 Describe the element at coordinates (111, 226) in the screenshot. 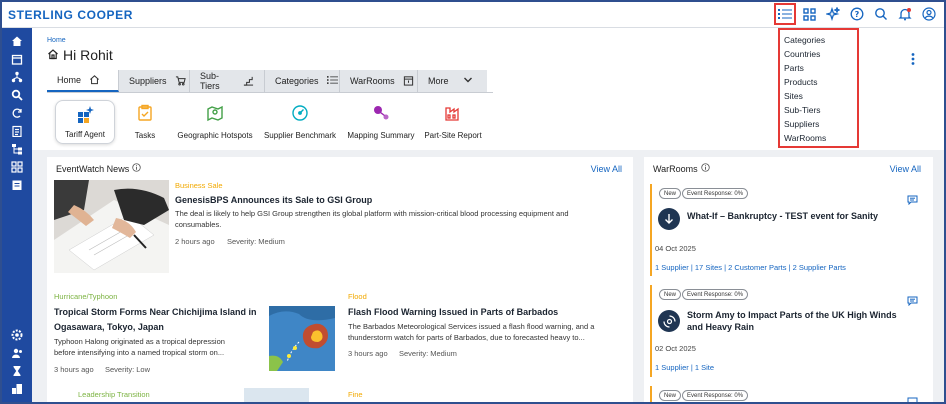

I see `news-image-contract` at that location.